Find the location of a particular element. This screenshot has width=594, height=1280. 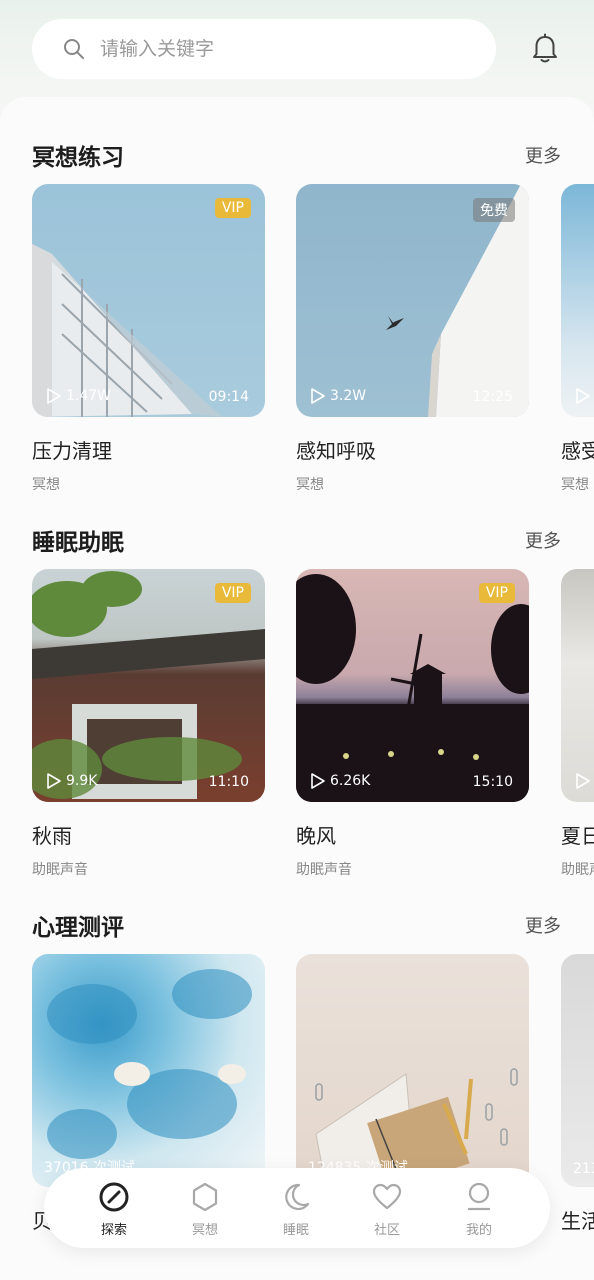

compass-icon is located at coordinates (114, 1197).